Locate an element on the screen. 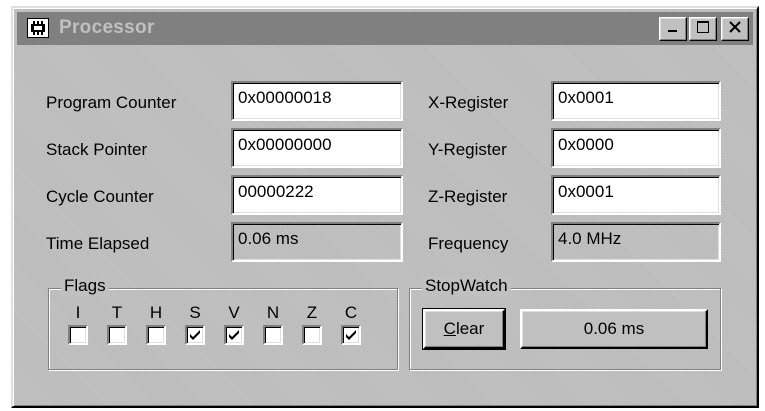  flag-s: S is located at coordinates (195, 324).